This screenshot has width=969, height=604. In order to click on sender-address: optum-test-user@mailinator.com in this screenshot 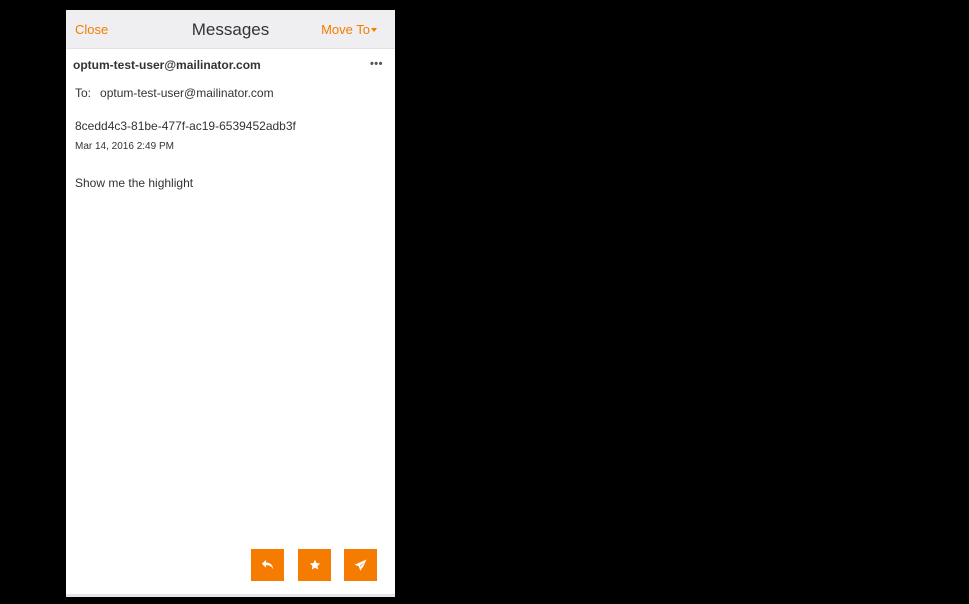, I will do `click(167, 65)`.